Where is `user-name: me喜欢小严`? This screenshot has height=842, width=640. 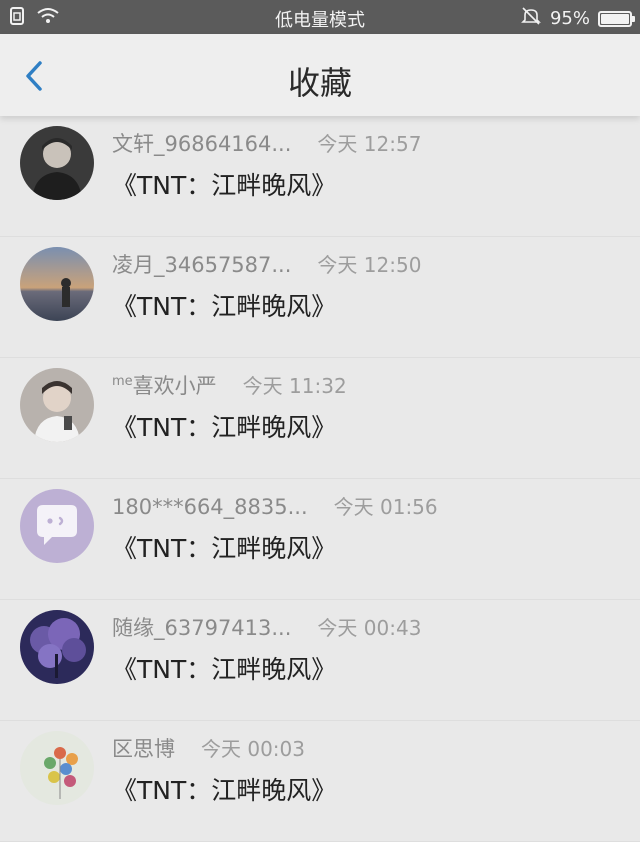 user-name: me喜欢小严 is located at coordinates (164, 385).